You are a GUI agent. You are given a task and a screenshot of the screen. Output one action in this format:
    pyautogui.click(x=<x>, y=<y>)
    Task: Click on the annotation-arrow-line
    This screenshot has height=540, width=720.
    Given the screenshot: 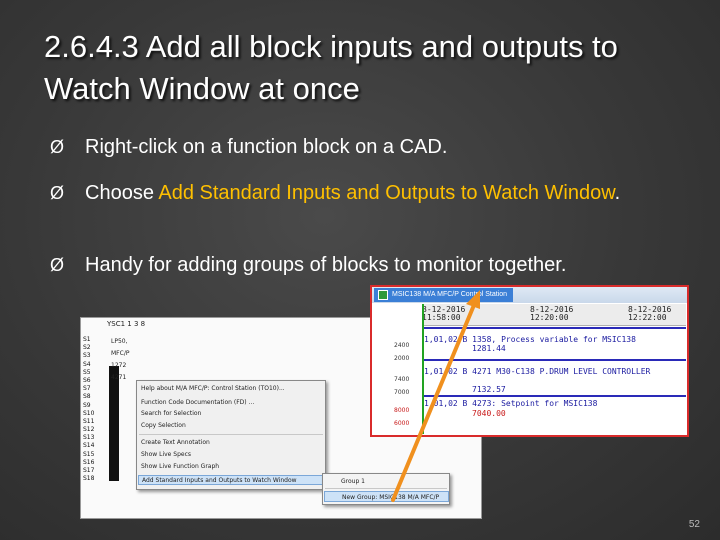 What is the action you would take?
    pyautogui.click(x=433, y=402)
    